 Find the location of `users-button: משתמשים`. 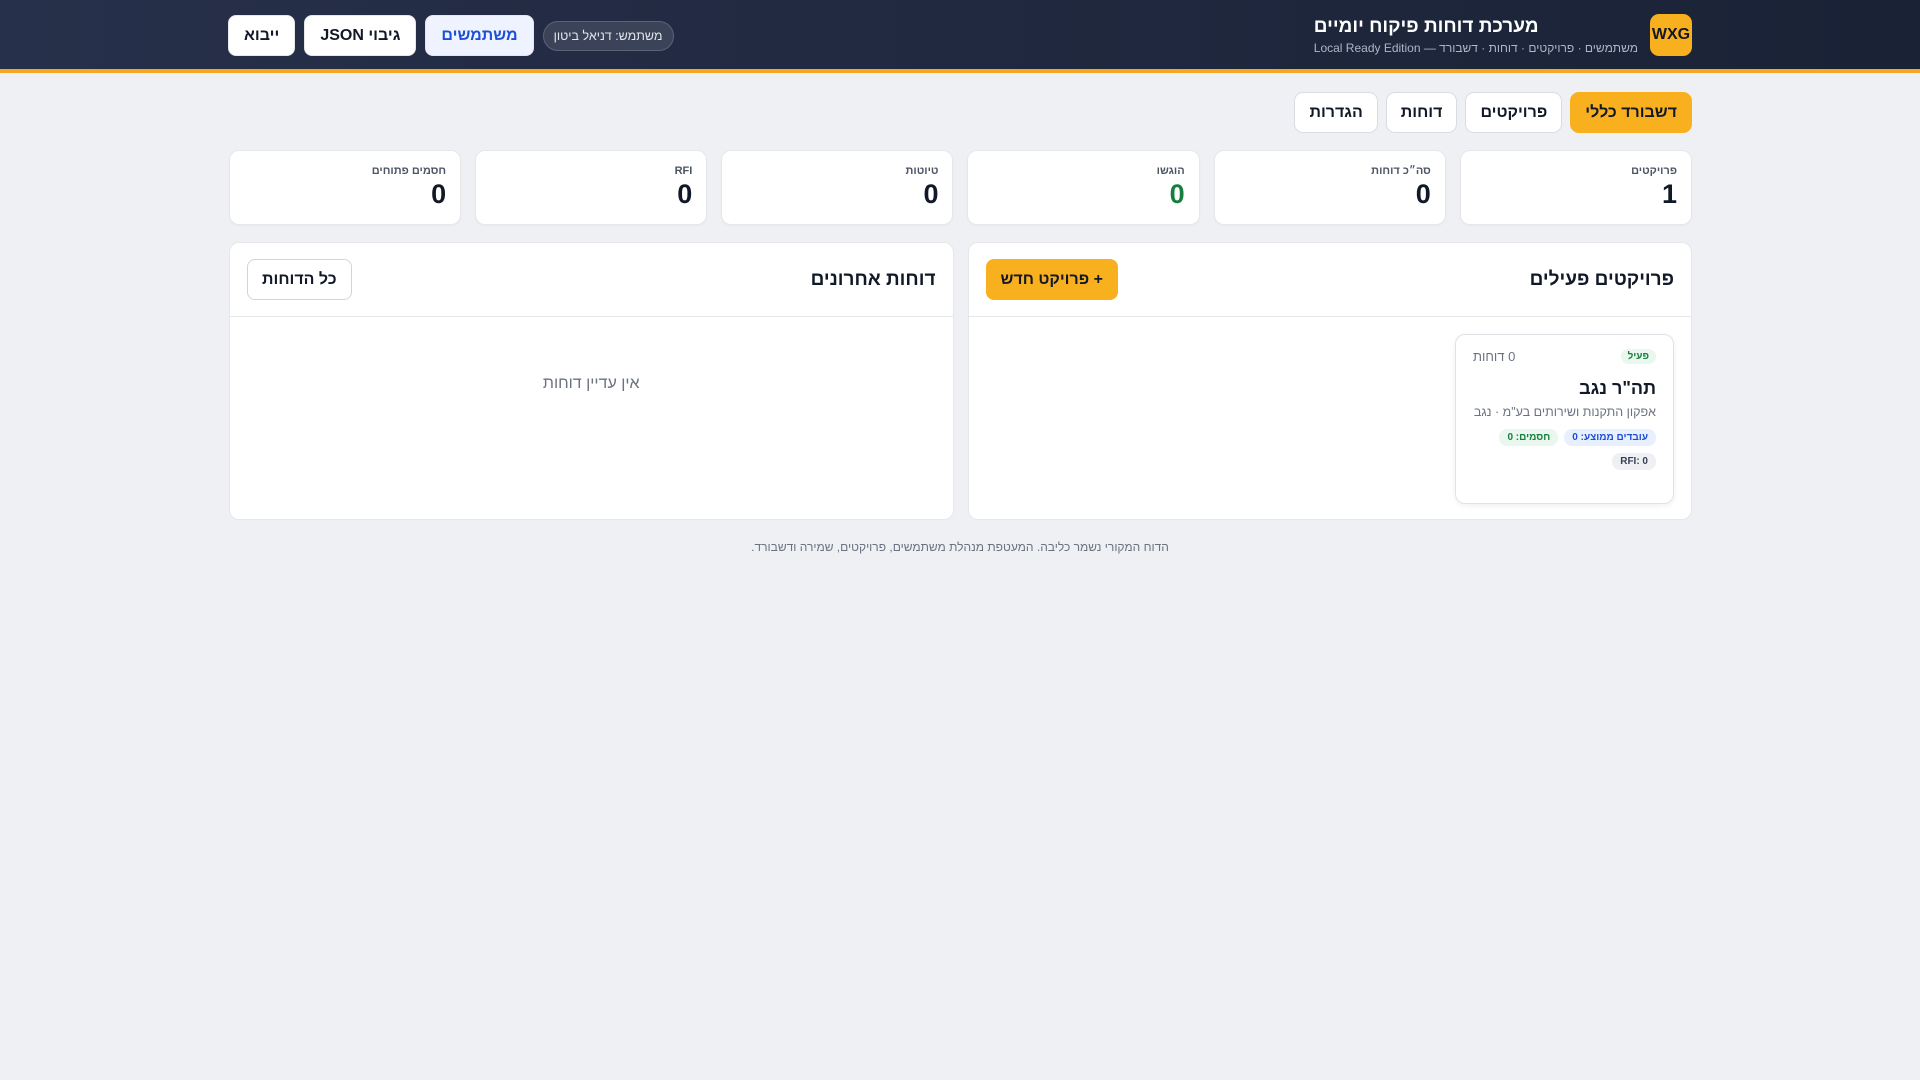

users-button: משתמשים is located at coordinates (479, 35).